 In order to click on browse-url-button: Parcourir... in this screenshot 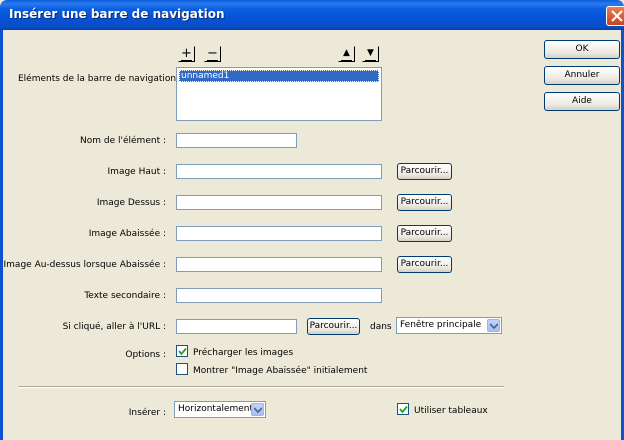, I will do `click(333, 326)`.